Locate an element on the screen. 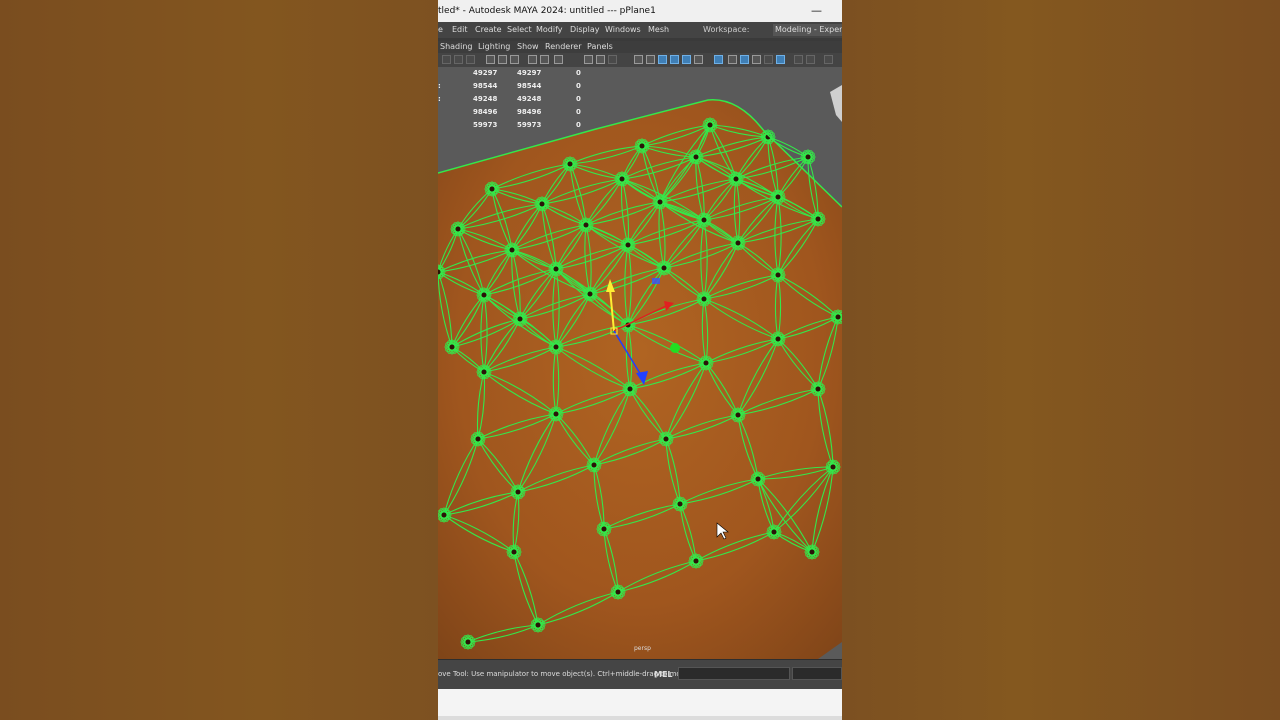 This screenshot has width=1280, height=720. hud-value: 49248 is located at coordinates (529, 99).